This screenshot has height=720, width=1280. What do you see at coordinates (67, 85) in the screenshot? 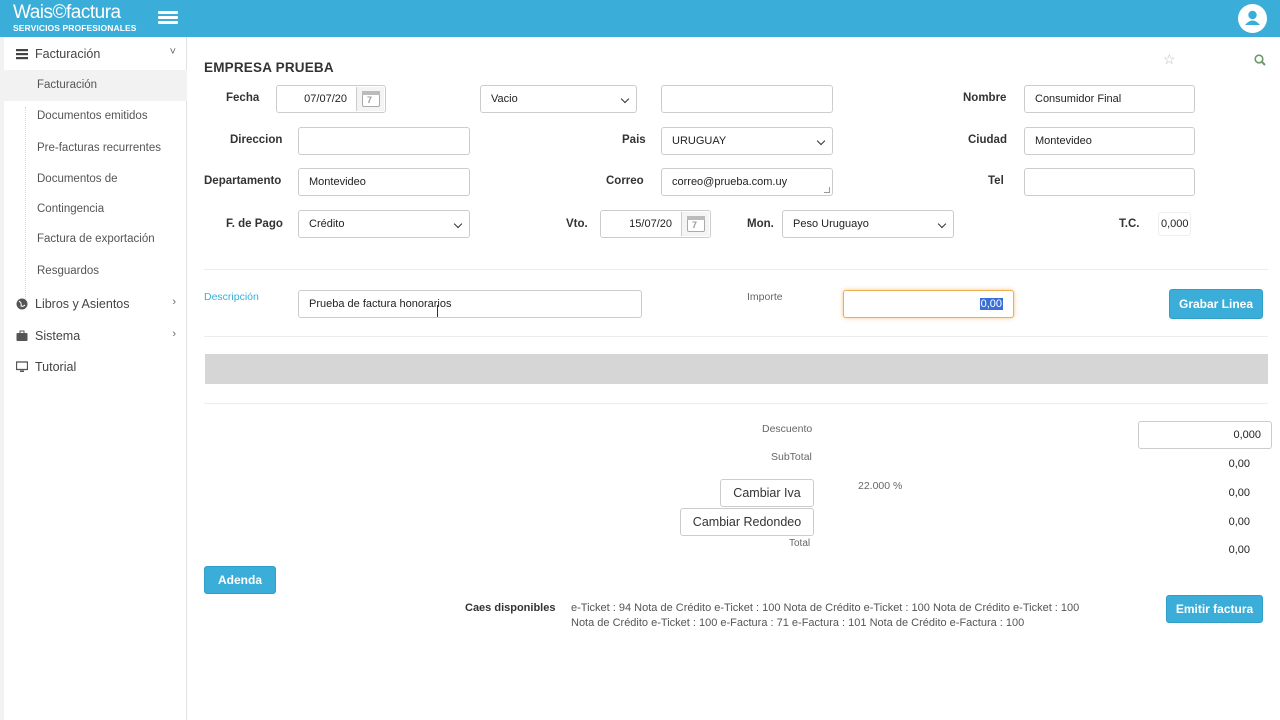
I see `sidebar-item-label: Facturación` at bounding box center [67, 85].